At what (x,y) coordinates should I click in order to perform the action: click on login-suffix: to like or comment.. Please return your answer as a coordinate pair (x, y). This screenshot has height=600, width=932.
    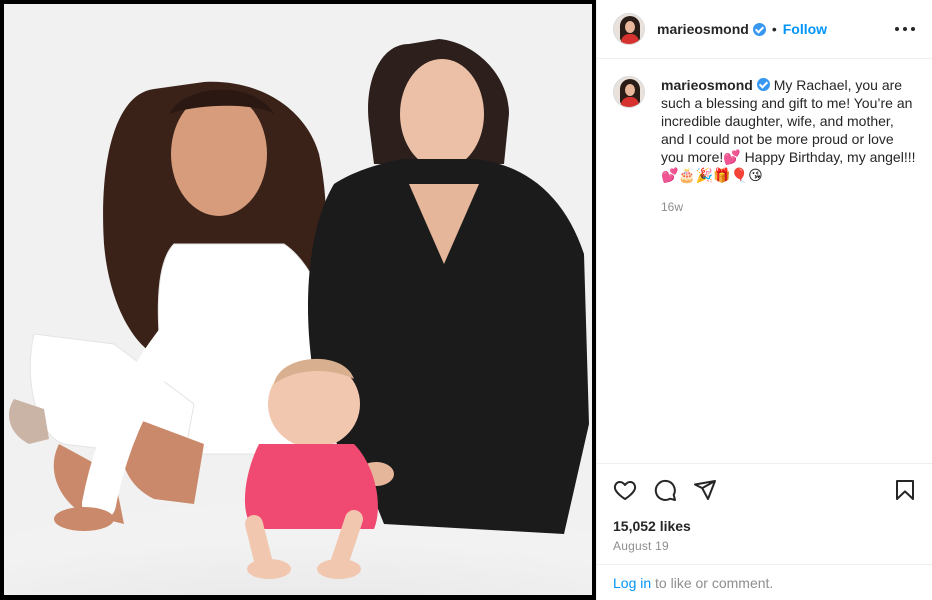
    Looking at the image, I should click on (712, 583).